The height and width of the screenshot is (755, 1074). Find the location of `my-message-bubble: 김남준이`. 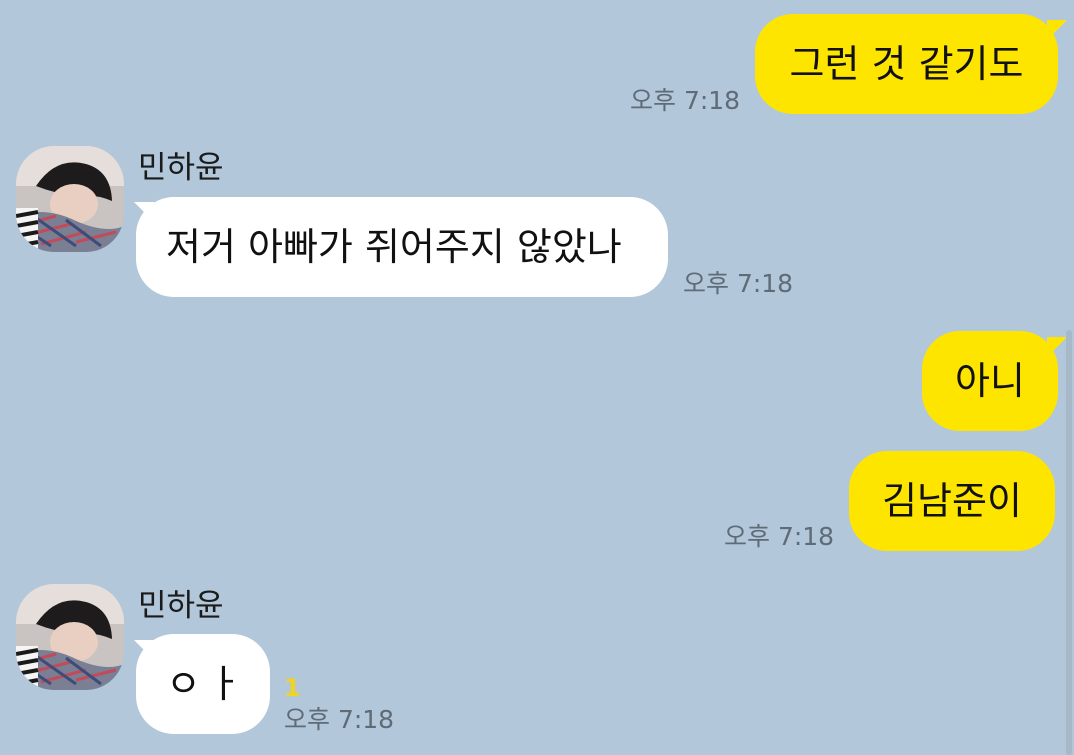

my-message-bubble: 김남준이 is located at coordinates (952, 501).